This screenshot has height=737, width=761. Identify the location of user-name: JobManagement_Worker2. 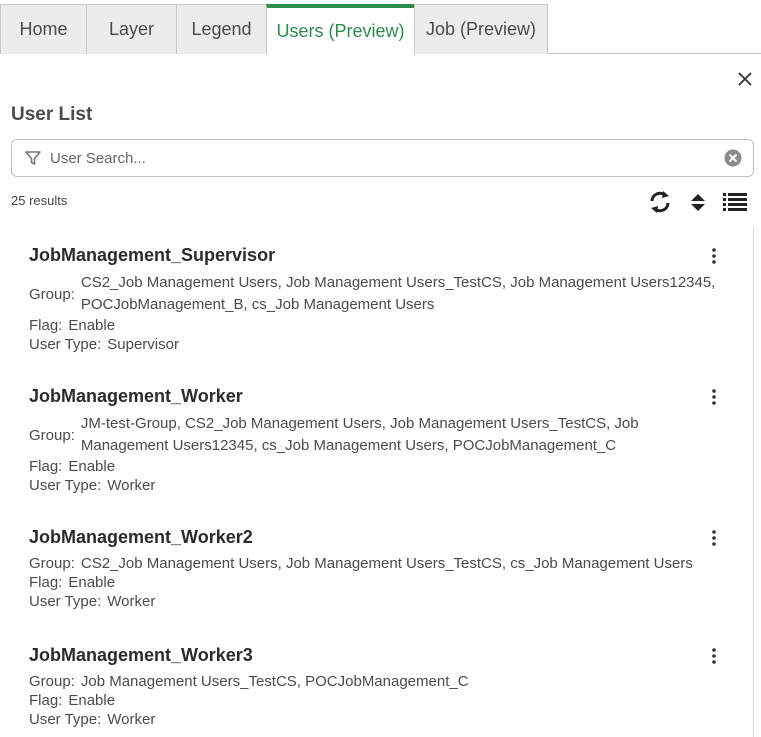
(141, 537).